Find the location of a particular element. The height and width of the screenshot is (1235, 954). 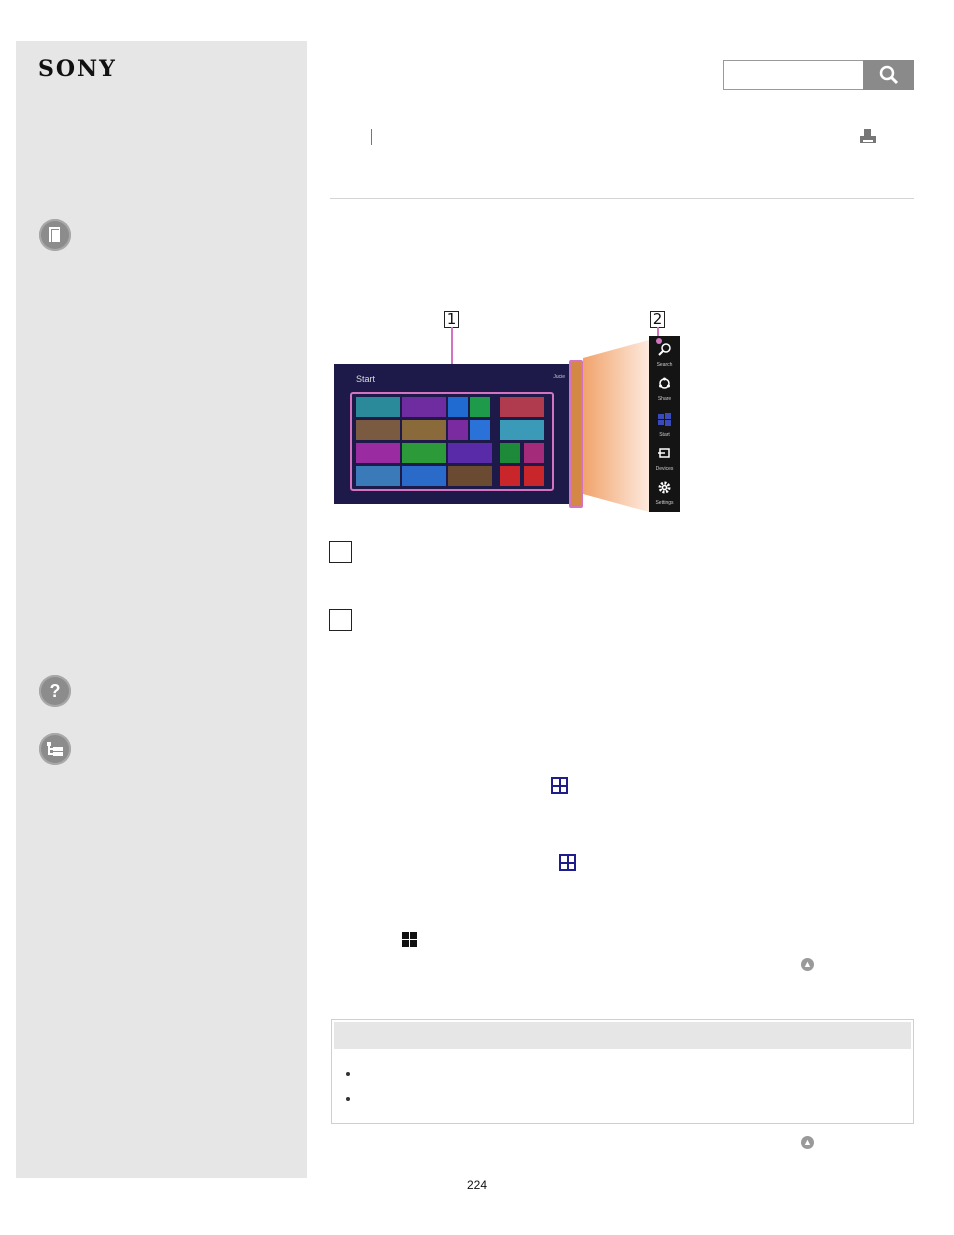

page-number: 224 is located at coordinates (477, 1185).